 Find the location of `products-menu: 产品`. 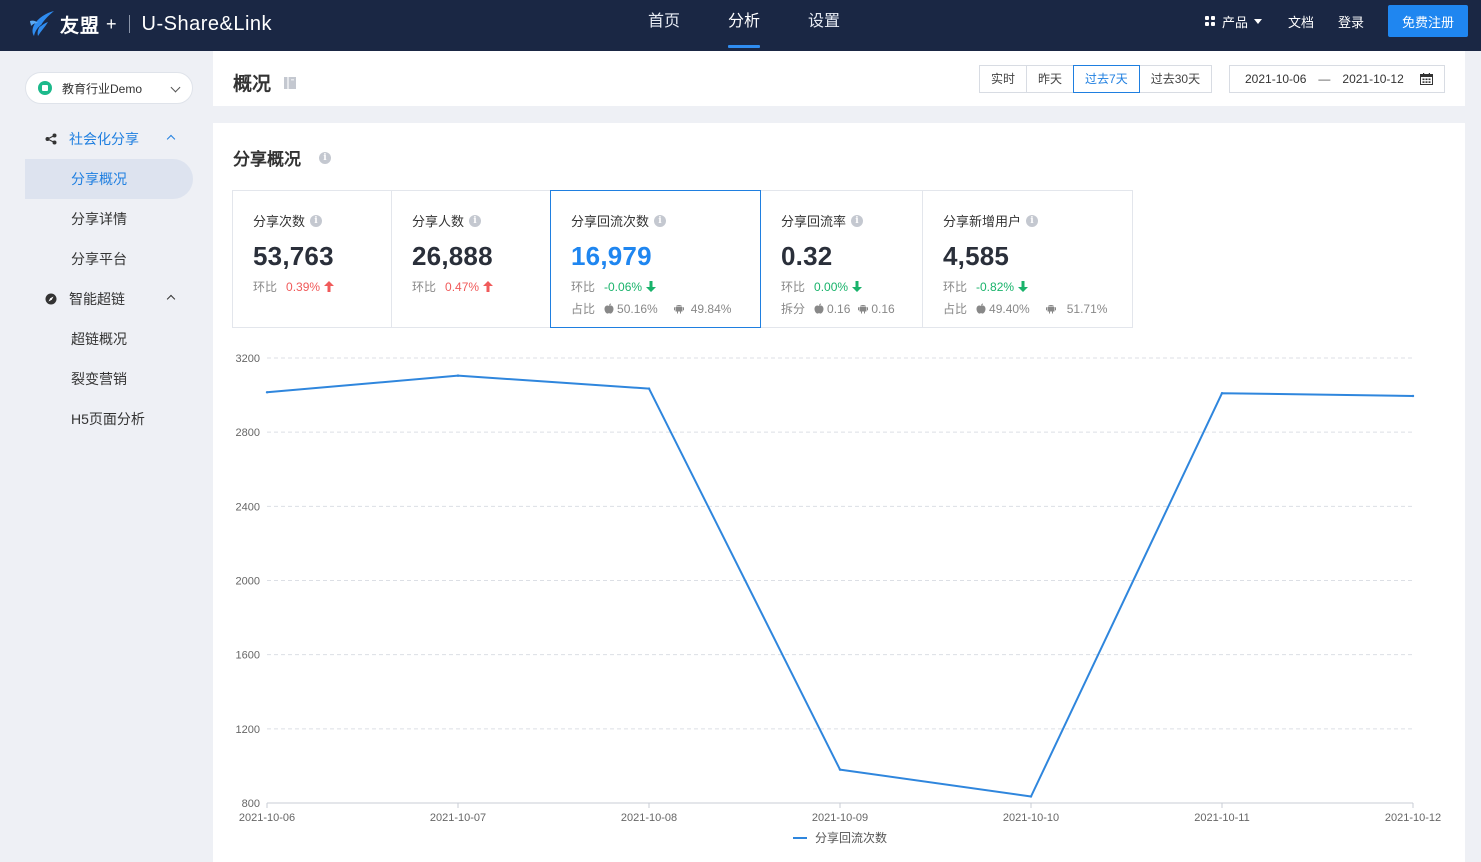

products-menu: 产品 is located at coordinates (1233, 21).